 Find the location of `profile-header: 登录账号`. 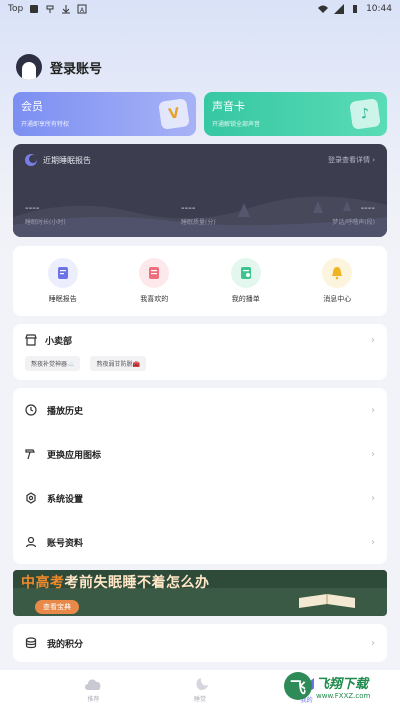

profile-header: 登录账号 is located at coordinates (59, 67).